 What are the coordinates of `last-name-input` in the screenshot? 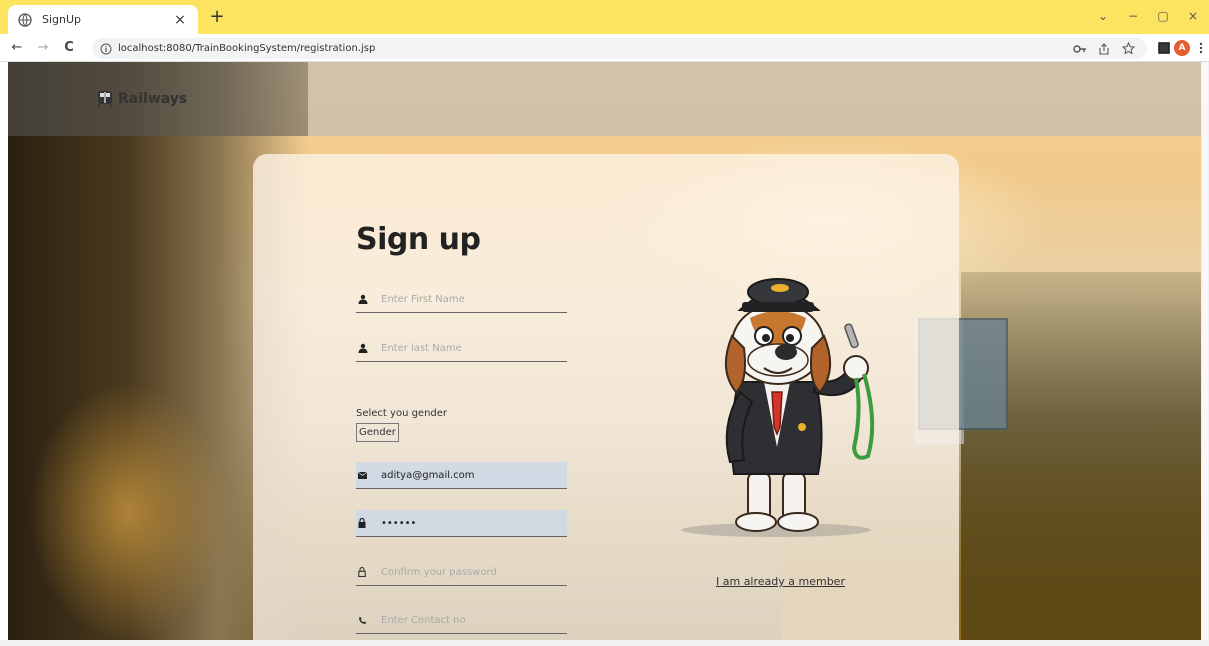 It's located at (472, 348).